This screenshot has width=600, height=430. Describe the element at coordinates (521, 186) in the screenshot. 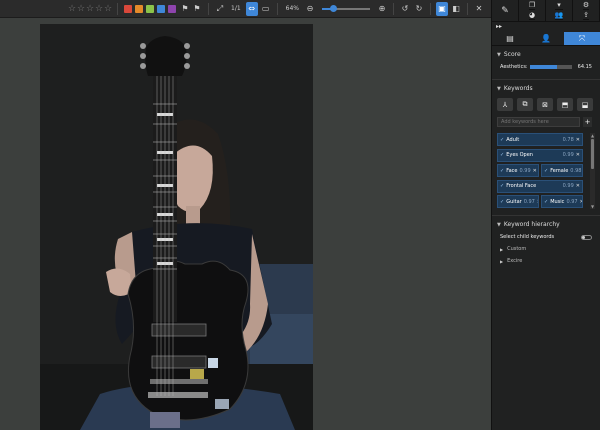

I see `keyword-name: Frontal Face` at that location.